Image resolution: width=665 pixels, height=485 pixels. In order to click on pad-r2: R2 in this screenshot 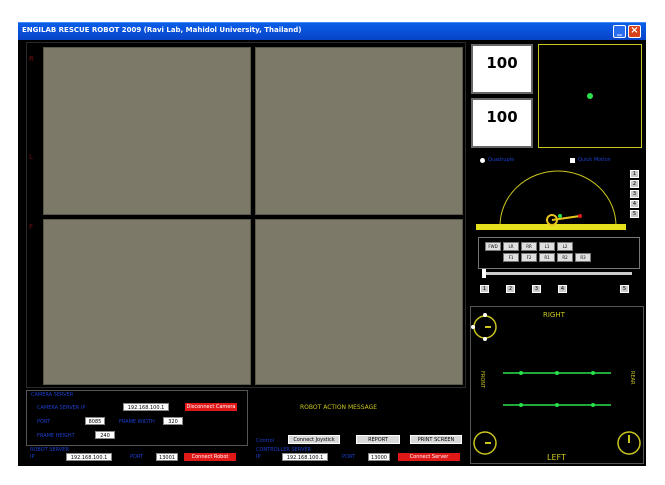, I will do `click(565, 257)`.